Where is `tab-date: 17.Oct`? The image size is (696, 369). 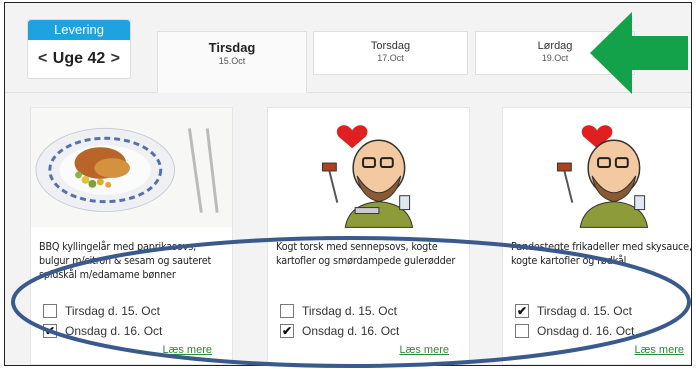 tab-date: 17.Oct is located at coordinates (390, 58).